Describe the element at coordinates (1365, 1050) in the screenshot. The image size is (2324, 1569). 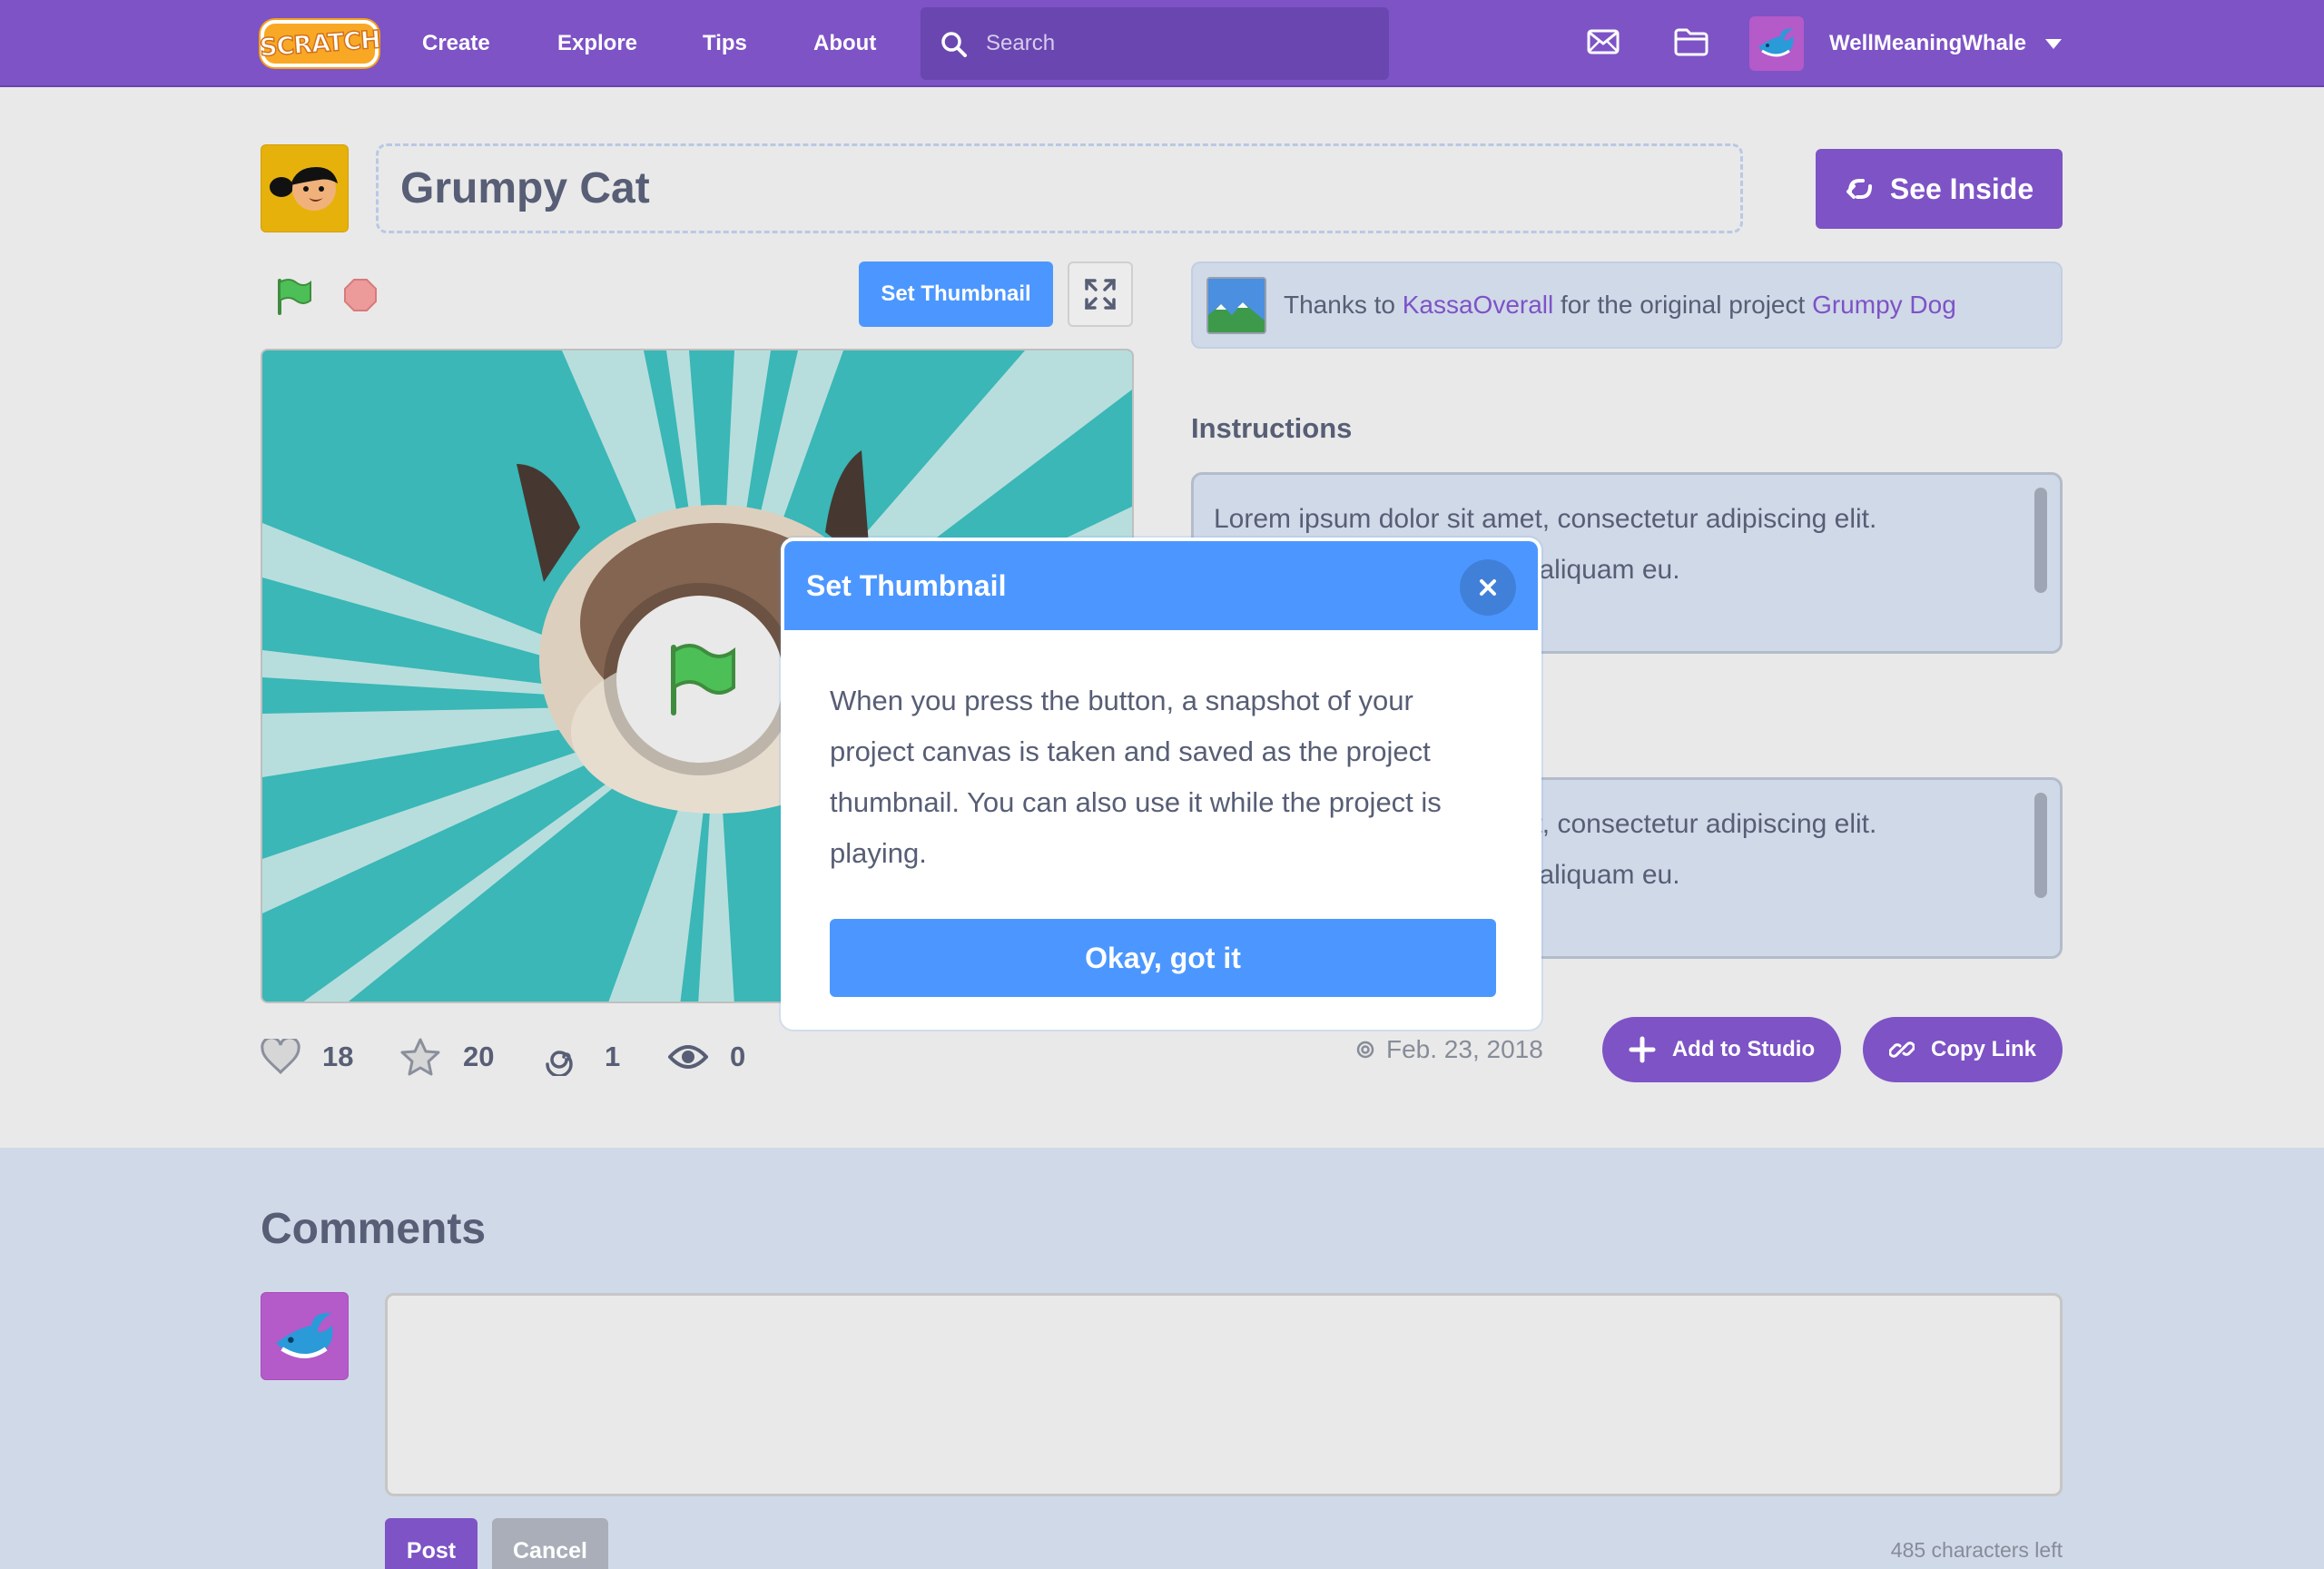
I see `share-date-icon` at that location.